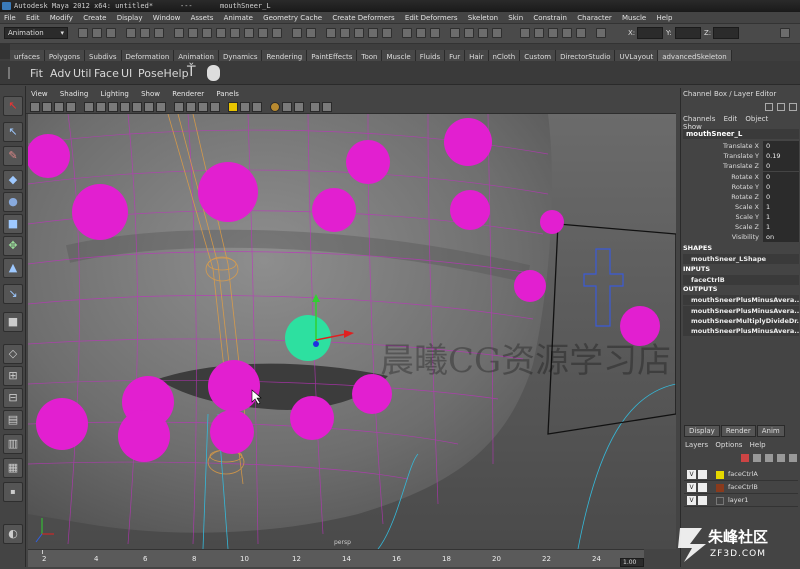 This screenshot has height=569, width=800. What do you see at coordinates (696, 445) in the screenshot?
I see `layer-menu-layers: Layers` at bounding box center [696, 445].